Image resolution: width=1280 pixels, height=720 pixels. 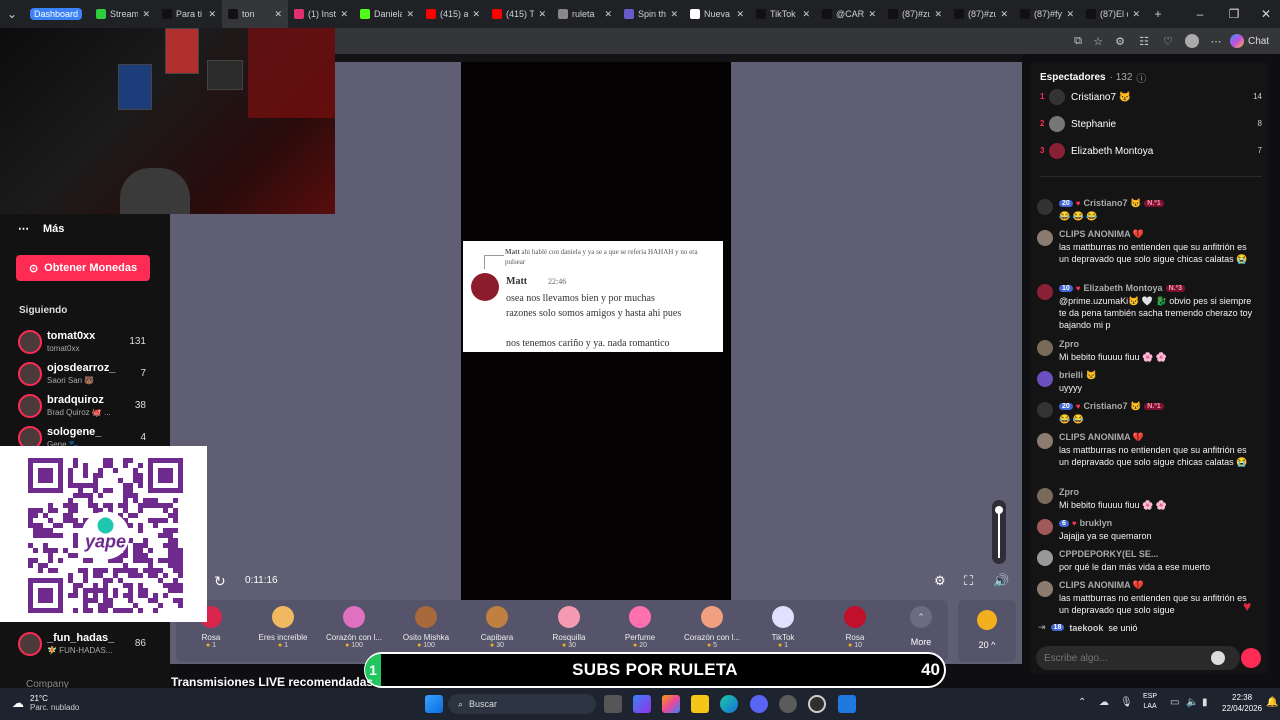 What do you see at coordinates (651, 14) in the screenshot?
I see `browser-tab: Spin the✕` at bounding box center [651, 14].